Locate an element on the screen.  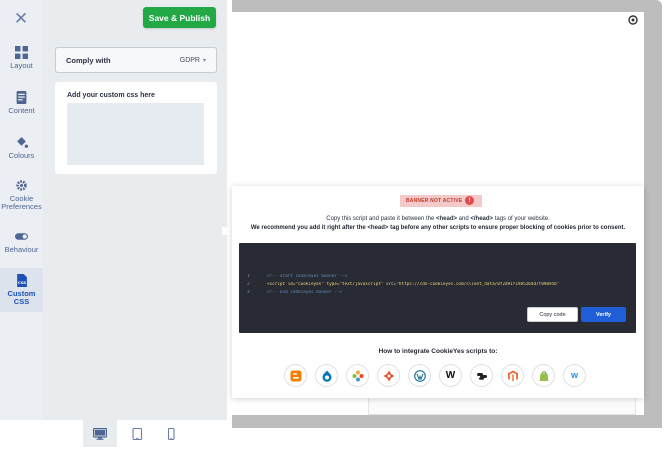
drupal-icon is located at coordinates (326, 376).